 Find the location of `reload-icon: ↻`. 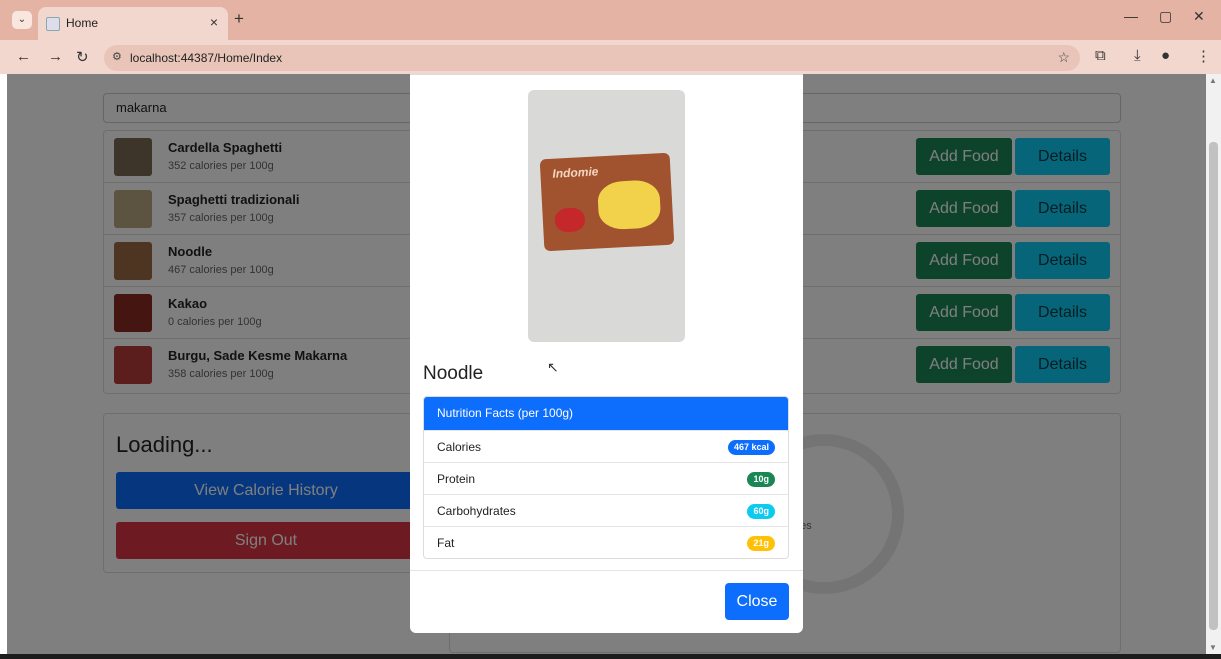

reload-icon: ↻ is located at coordinates (82, 57).